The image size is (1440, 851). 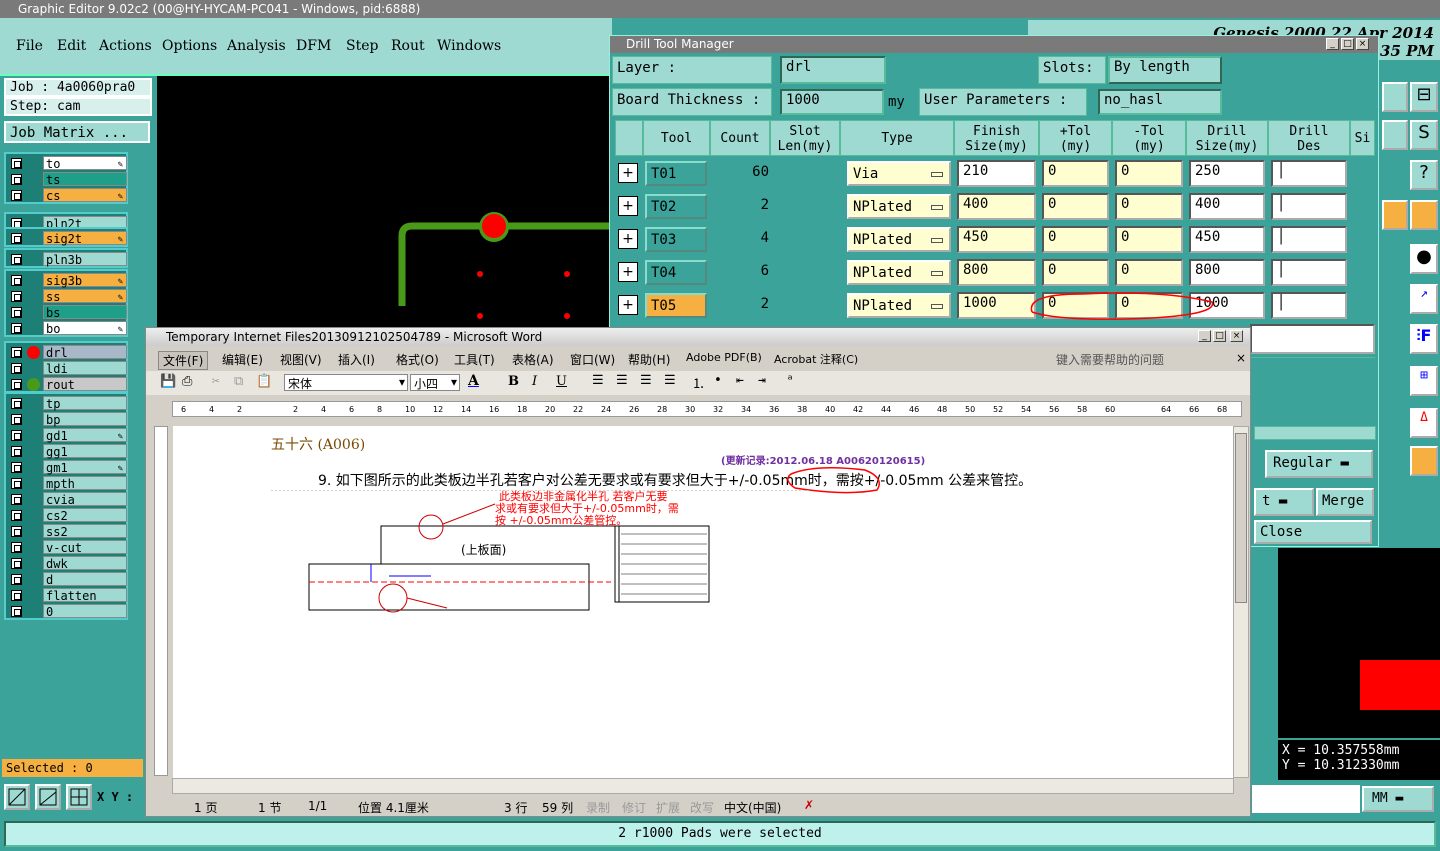 What do you see at coordinates (592, 359) in the screenshot?
I see `word-menu-window: 窗口(W)` at bounding box center [592, 359].